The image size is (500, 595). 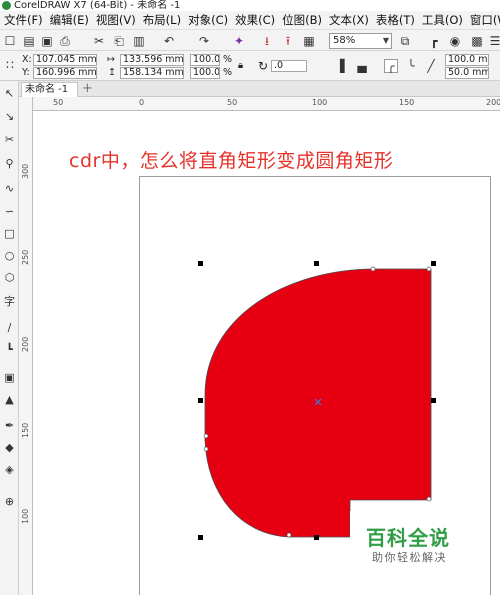 What do you see at coordinates (47, 41) in the screenshot?
I see `save-icon: ▣` at bounding box center [47, 41].